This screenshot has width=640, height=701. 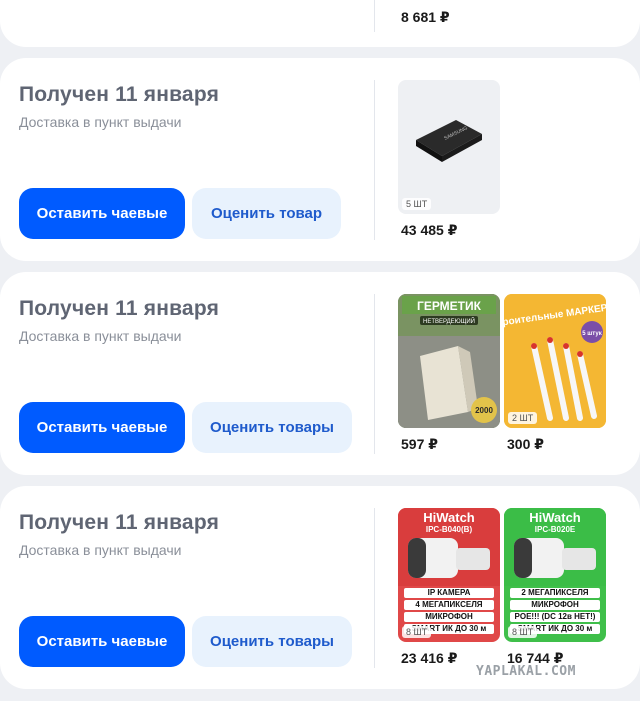 I want to click on item-price: 23 416 ₽, so click(x=429, y=658).